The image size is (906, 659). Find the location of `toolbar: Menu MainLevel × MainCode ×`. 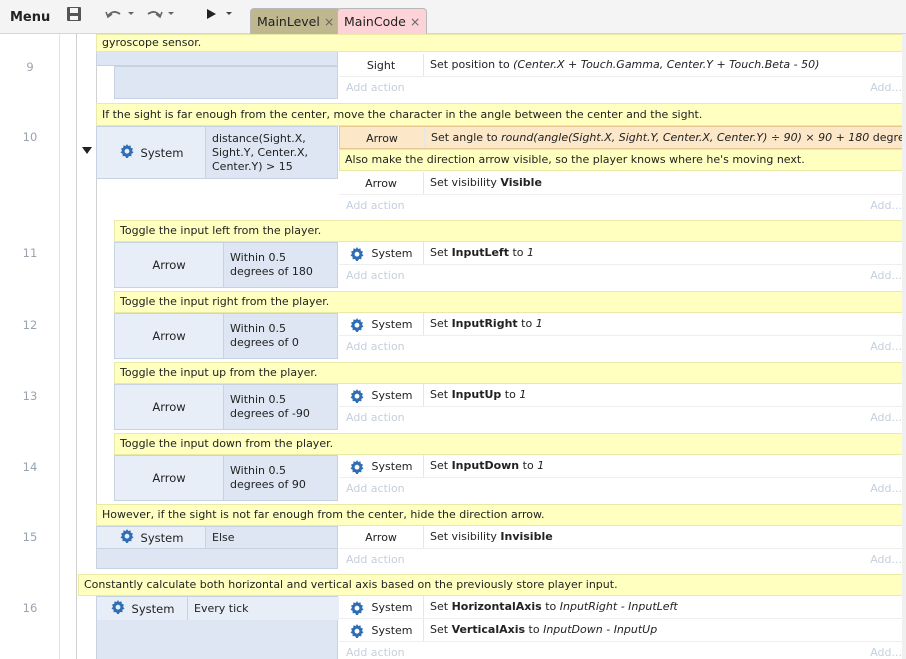

toolbar: Menu MainLevel × MainCode × is located at coordinates (453, 17).